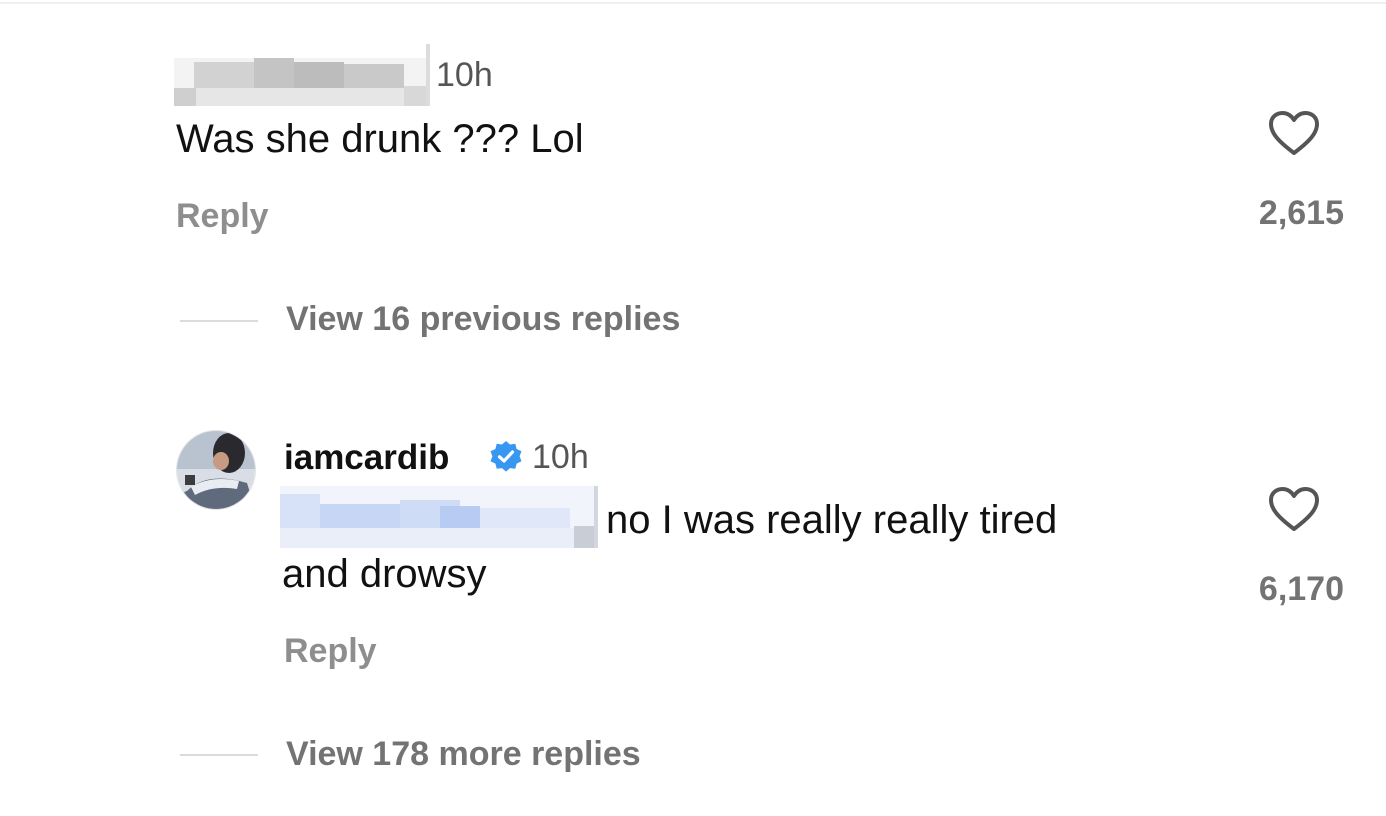 The image size is (1386, 816). I want to click on comment-text-line-2: and drowsy, so click(384, 574).